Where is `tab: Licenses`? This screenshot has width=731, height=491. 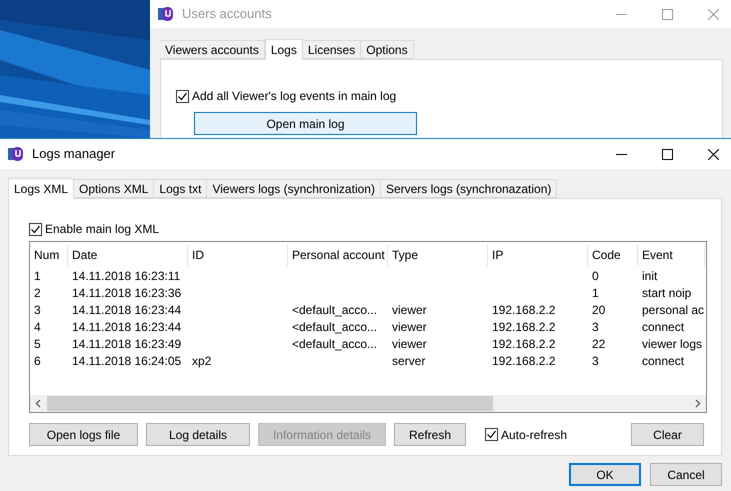 tab: Licenses is located at coordinates (332, 49).